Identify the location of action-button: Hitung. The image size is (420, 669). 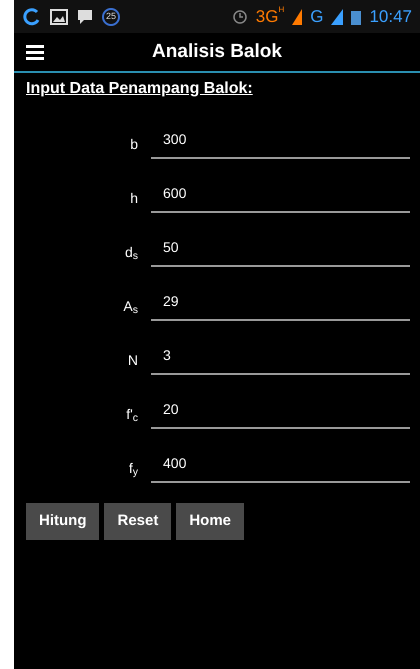
(63, 521).